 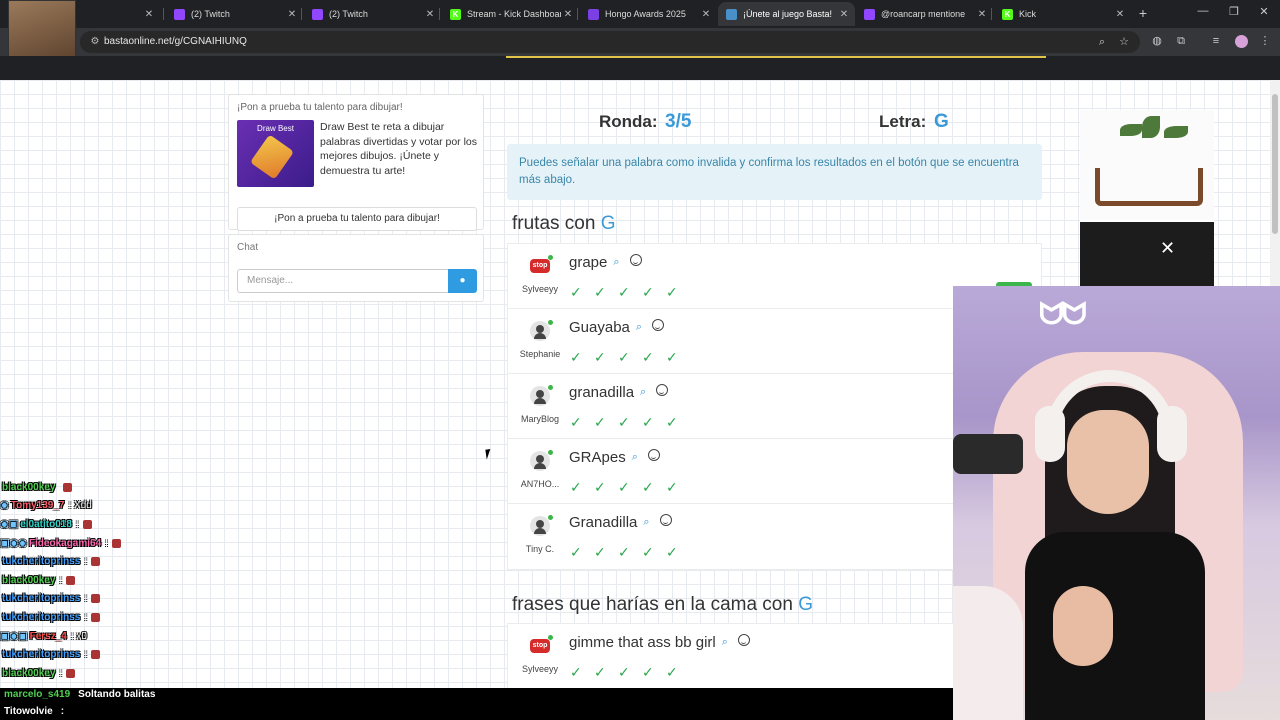 I want to click on chat-badge-icons: ◉▣, so click(x=9, y=524).